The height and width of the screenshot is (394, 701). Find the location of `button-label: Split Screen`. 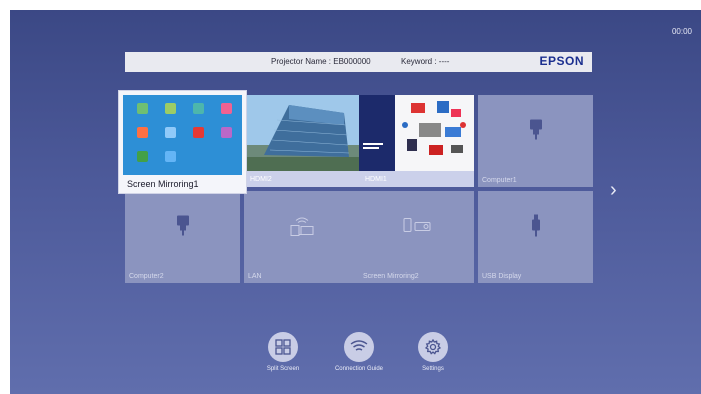

button-label: Split Screen is located at coordinates (283, 369).